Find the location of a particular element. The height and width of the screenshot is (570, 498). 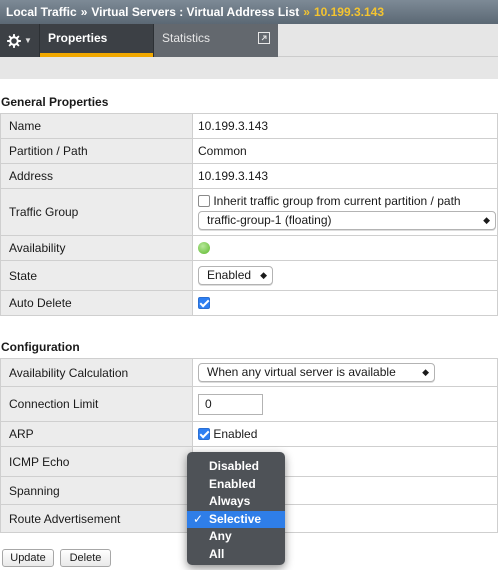

inherit-traffic-group-checkbox is located at coordinates (204, 201).